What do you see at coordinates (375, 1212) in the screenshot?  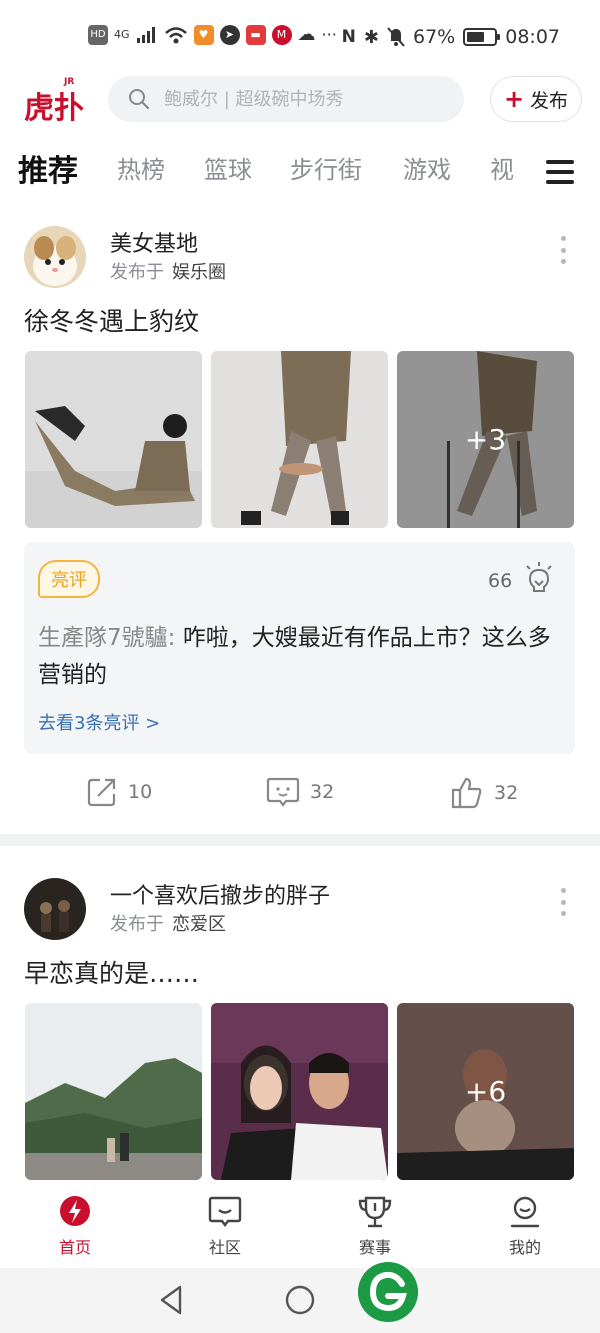 I see `trophy-icon` at bounding box center [375, 1212].